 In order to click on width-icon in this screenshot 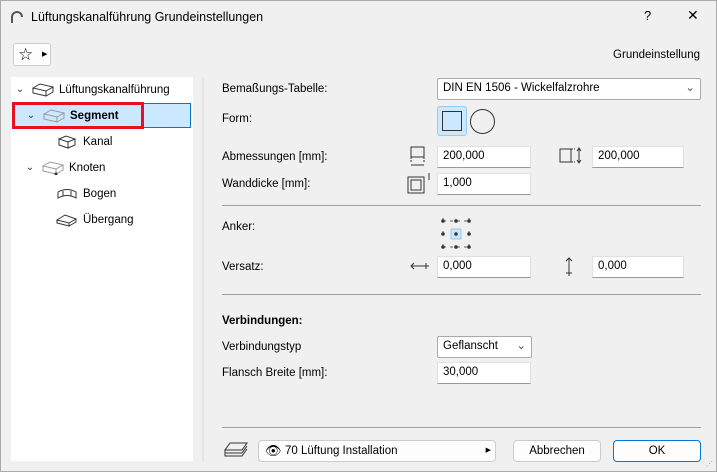, I will do `click(417, 156)`.